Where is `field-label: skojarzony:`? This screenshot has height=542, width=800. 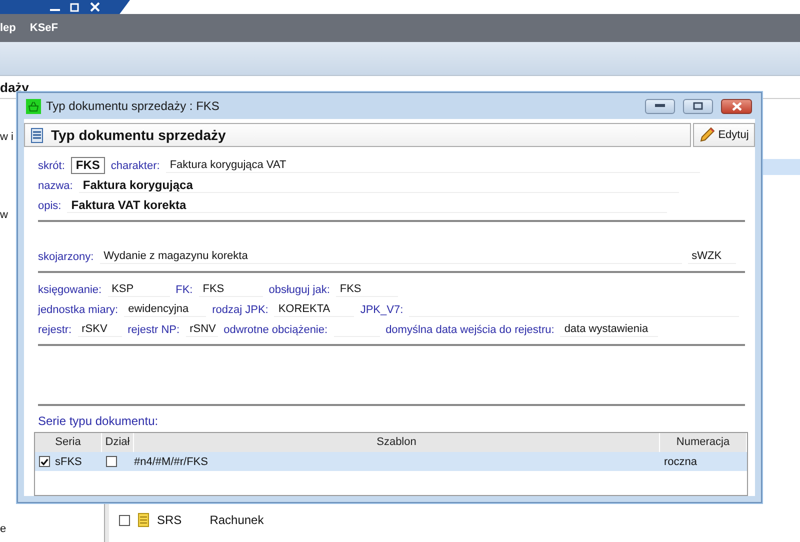 field-label: skojarzony: is located at coordinates (66, 256).